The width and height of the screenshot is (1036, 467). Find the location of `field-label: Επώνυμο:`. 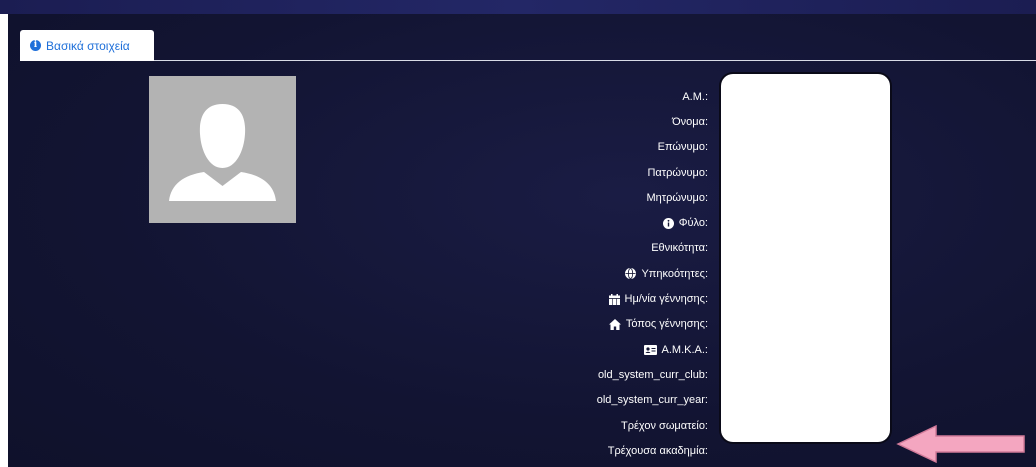

field-label: Επώνυμο: is located at coordinates (682, 147).